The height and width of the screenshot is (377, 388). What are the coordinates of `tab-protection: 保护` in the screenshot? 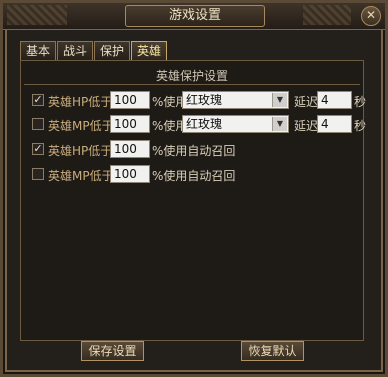 It's located at (112, 50).